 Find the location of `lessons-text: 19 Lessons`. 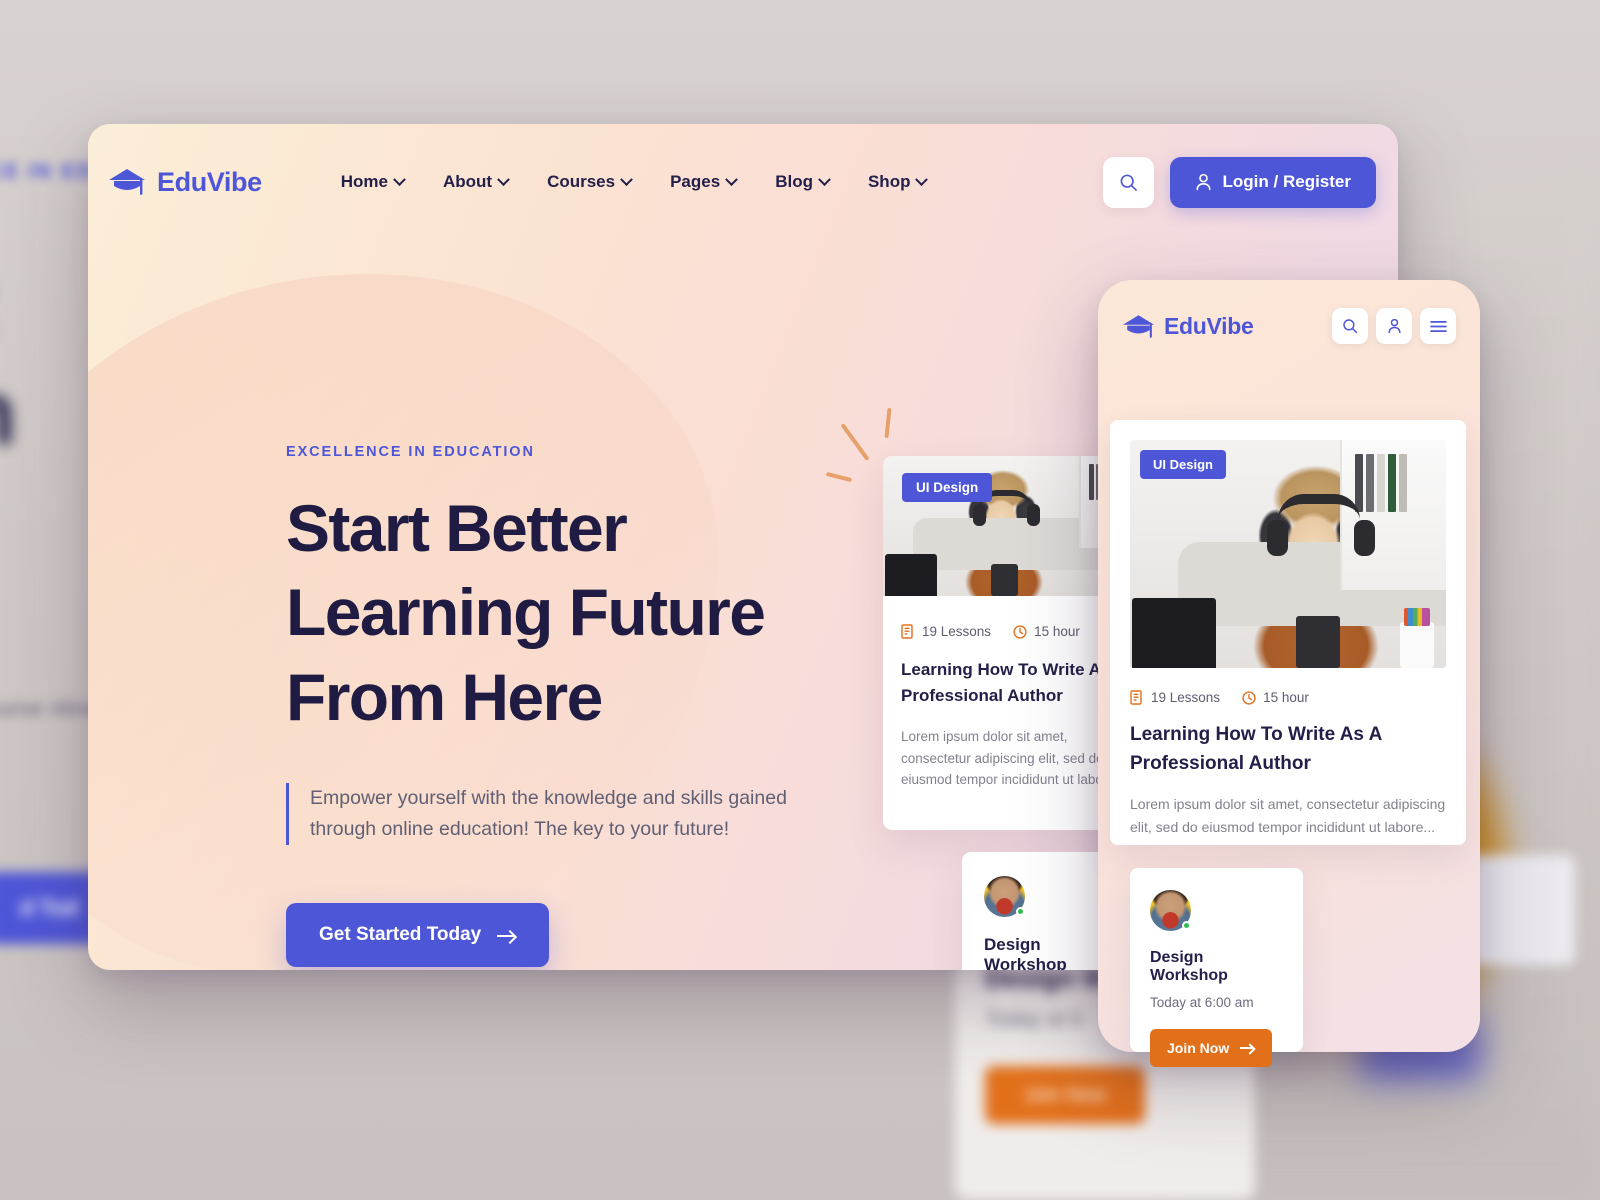

lessons-text: 19 Lessons is located at coordinates (957, 631).